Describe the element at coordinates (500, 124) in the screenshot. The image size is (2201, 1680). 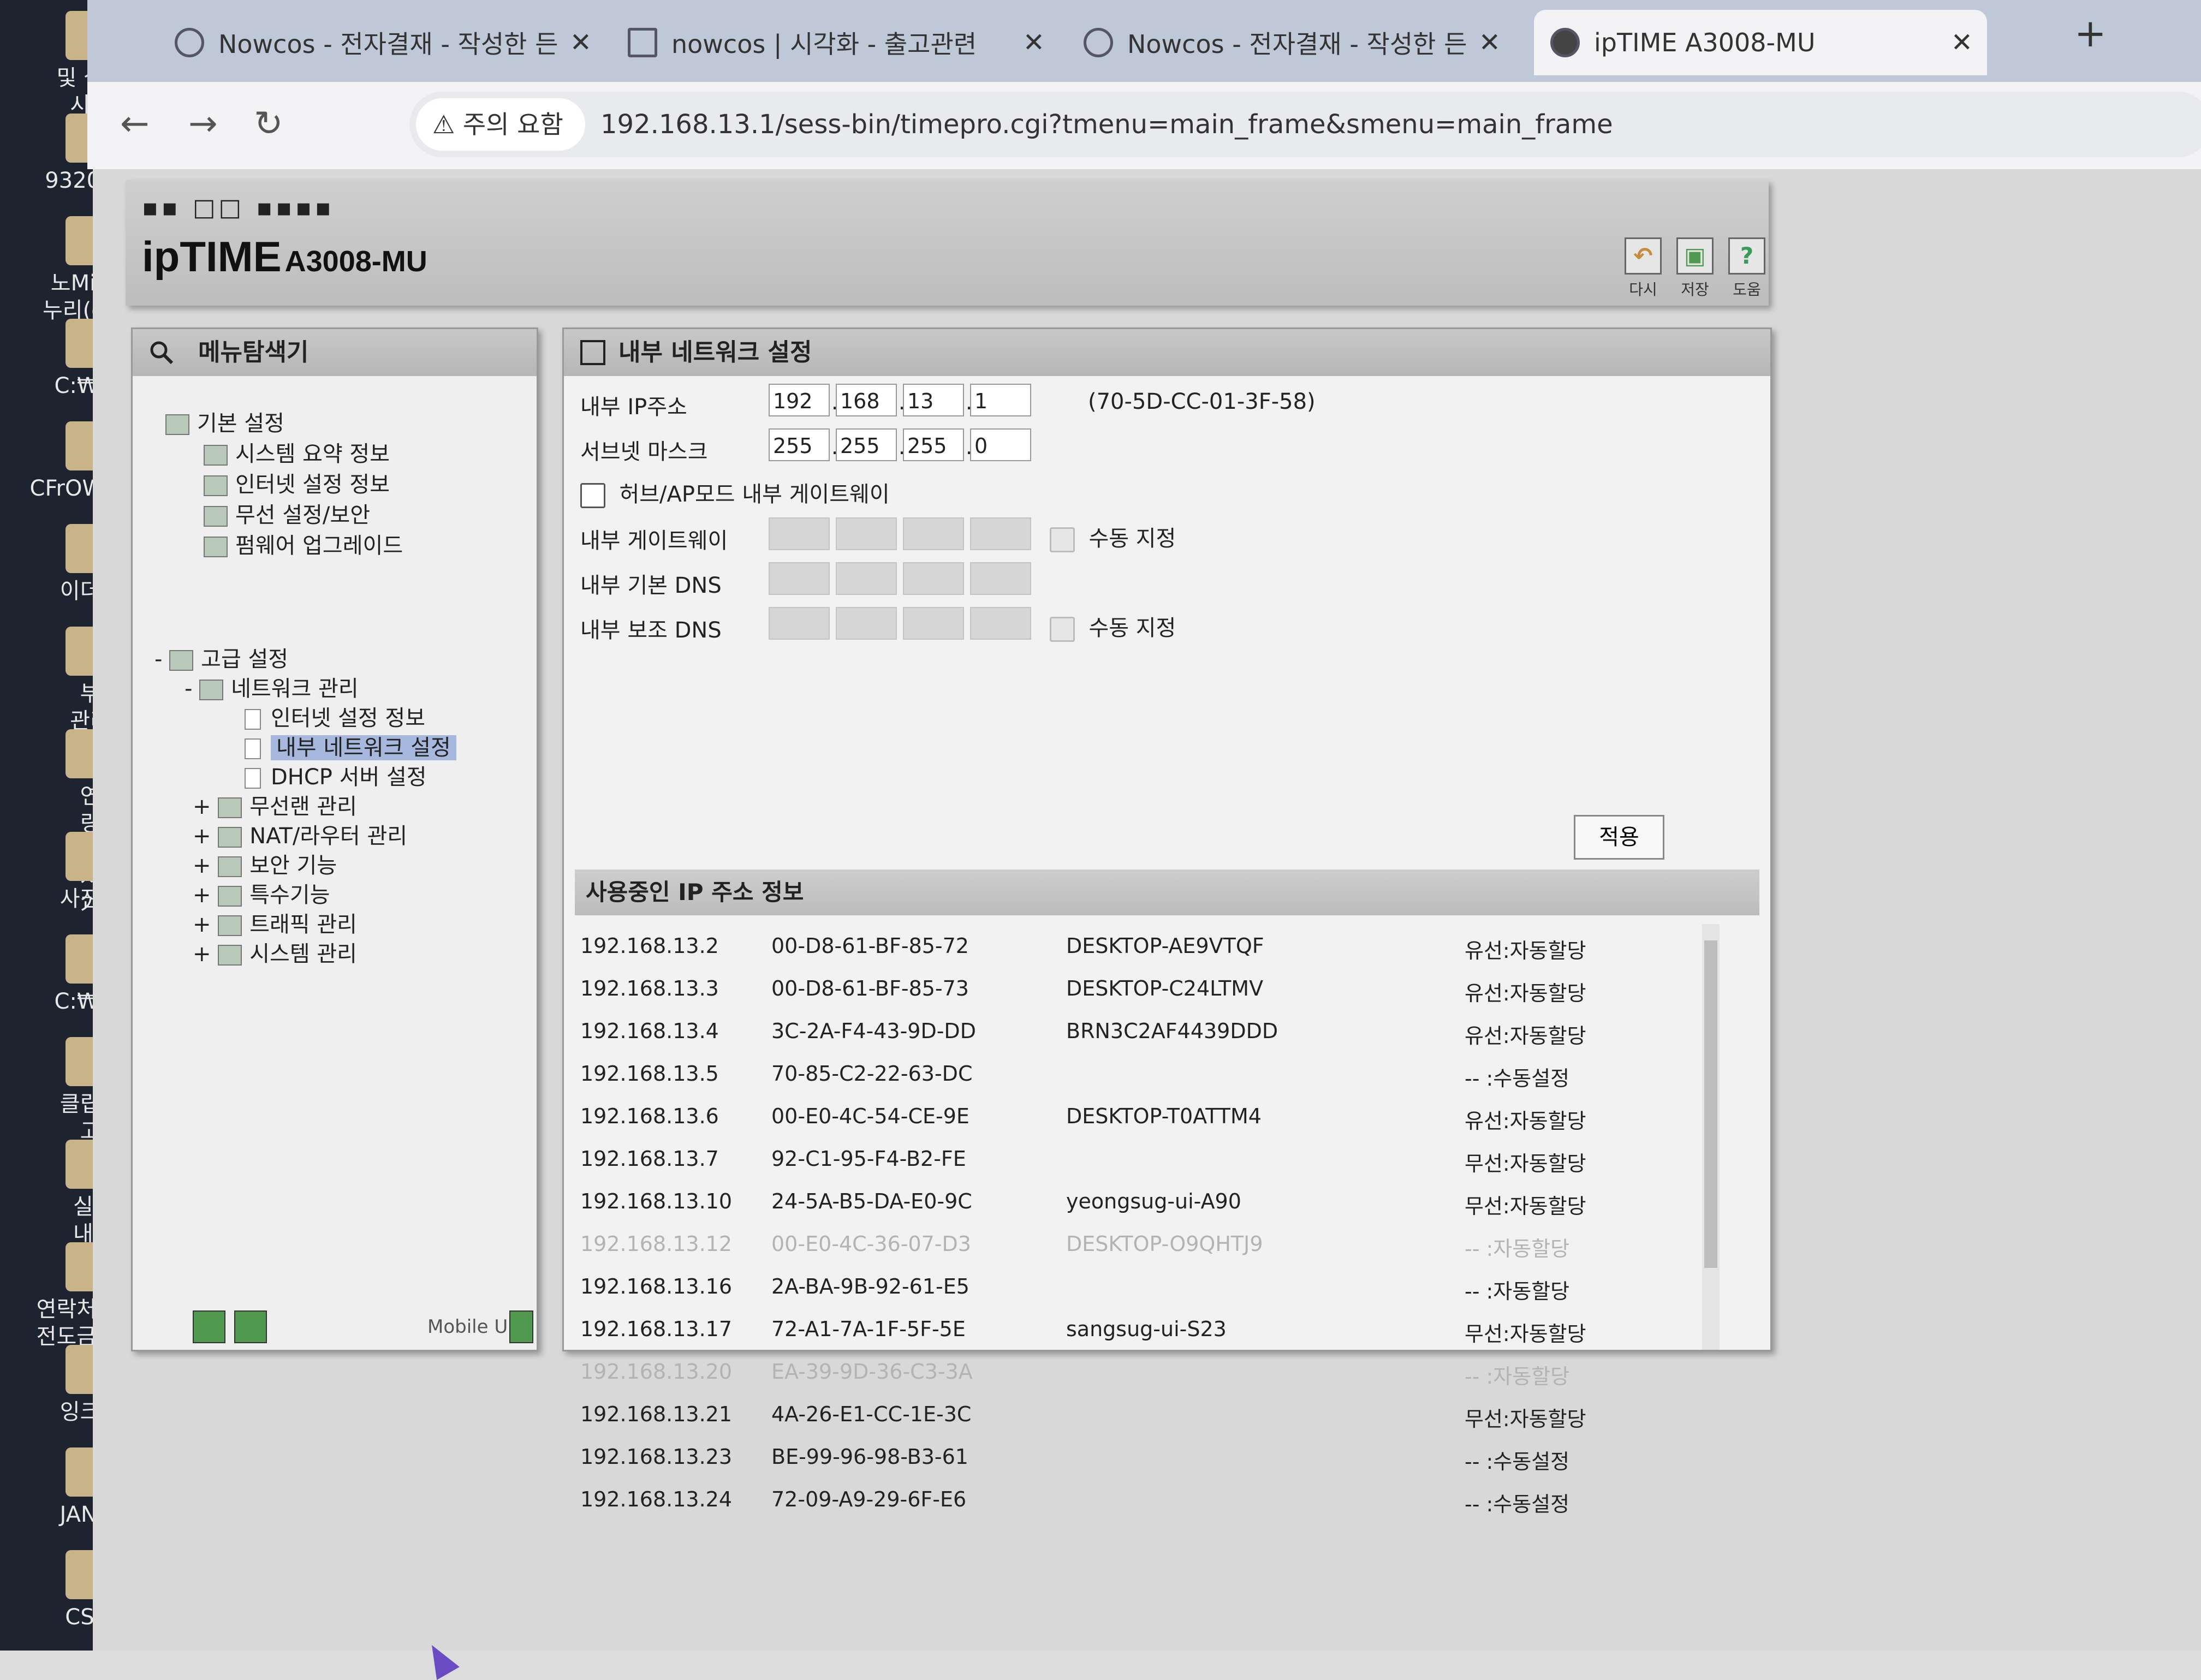
I see `security-warning-chip: ⚠ 주의 요함` at that location.